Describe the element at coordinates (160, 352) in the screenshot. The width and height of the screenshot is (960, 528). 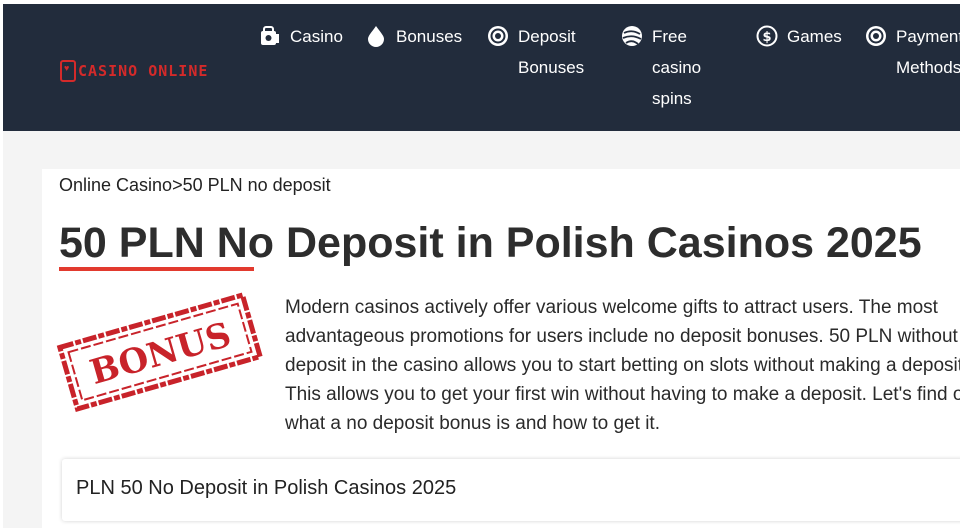
I see `bonus-stamp-image: BONUS` at that location.